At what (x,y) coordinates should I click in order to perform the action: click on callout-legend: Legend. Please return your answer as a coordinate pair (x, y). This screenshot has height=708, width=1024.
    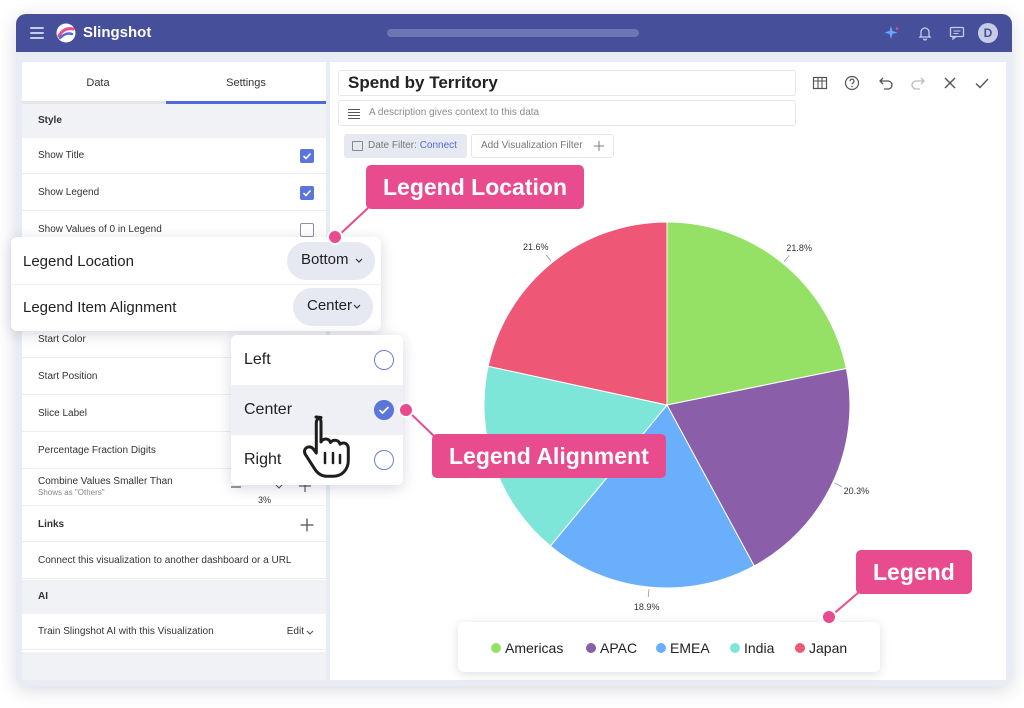
    Looking at the image, I should click on (914, 572).